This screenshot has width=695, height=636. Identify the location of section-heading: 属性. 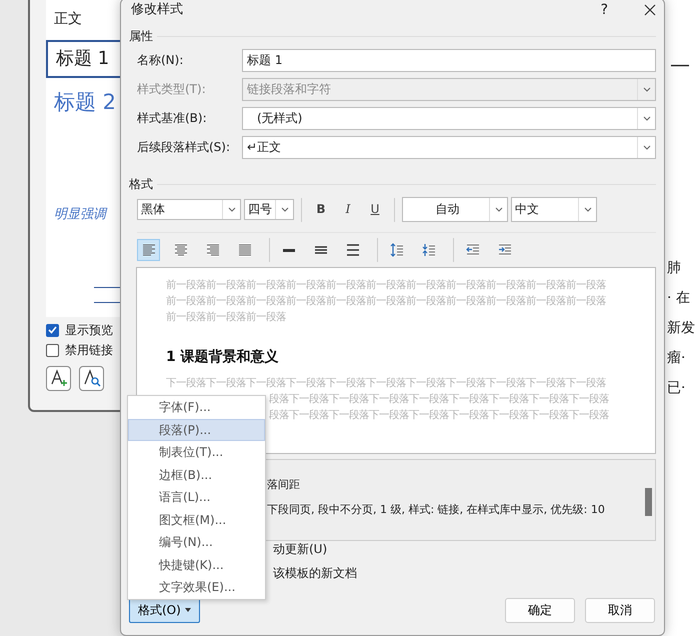
(392, 36).